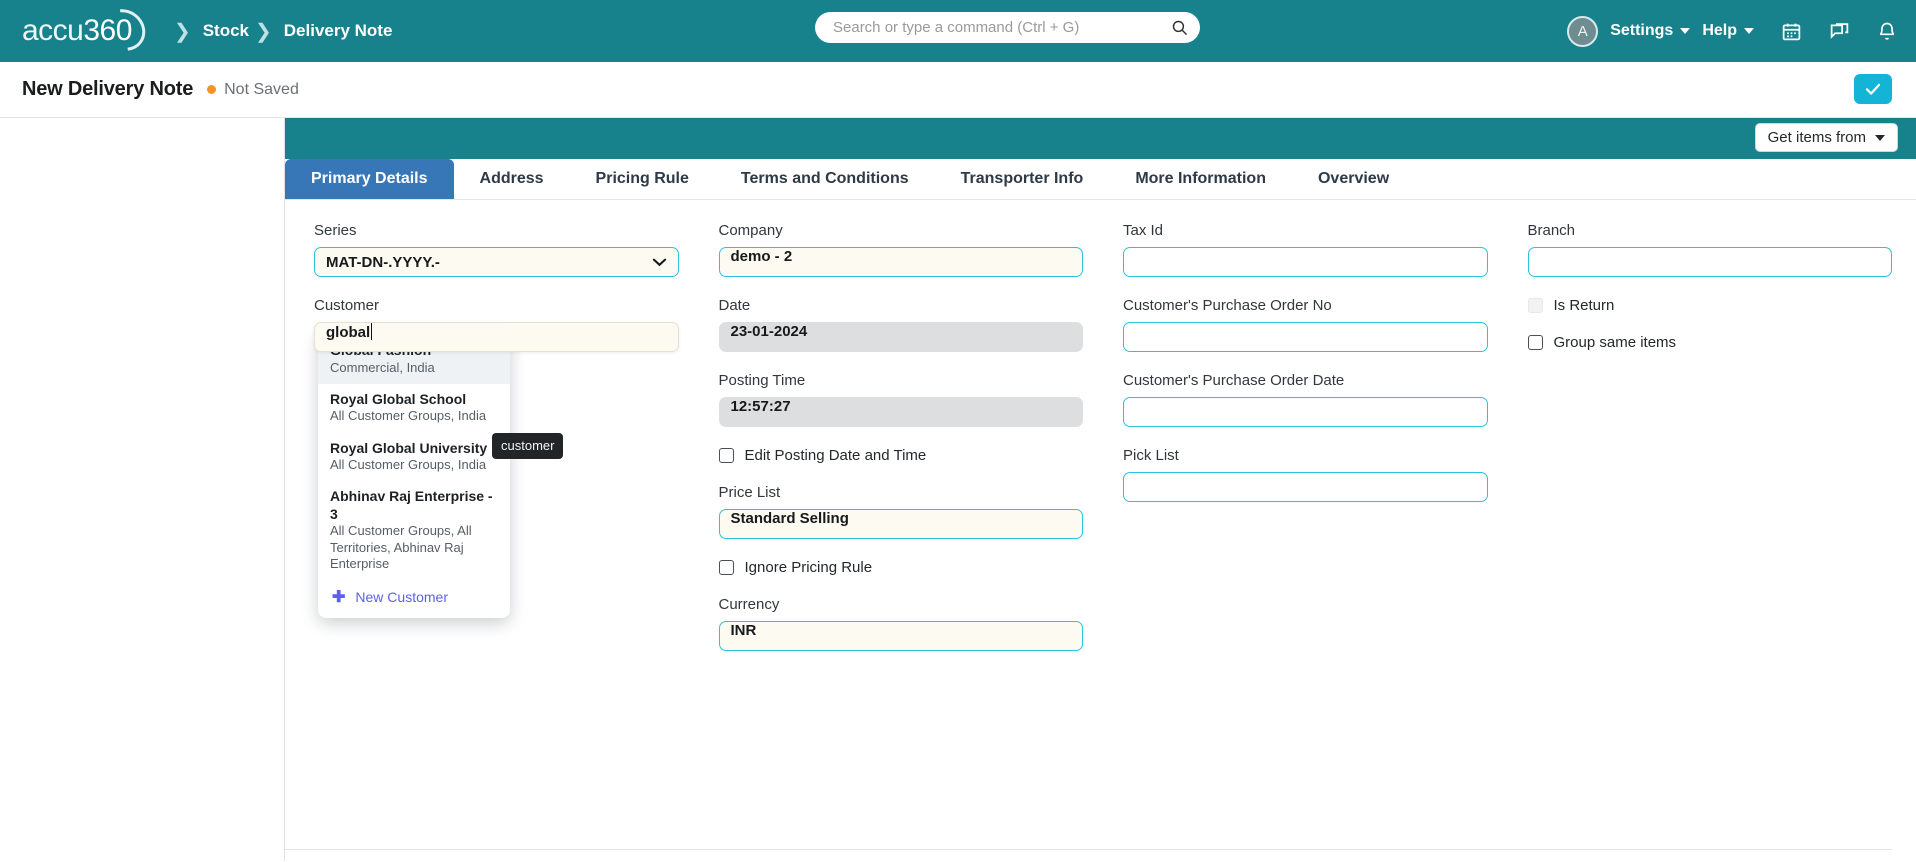  What do you see at coordinates (1180, 28) in the screenshot?
I see `search-icon` at bounding box center [1180, 28].